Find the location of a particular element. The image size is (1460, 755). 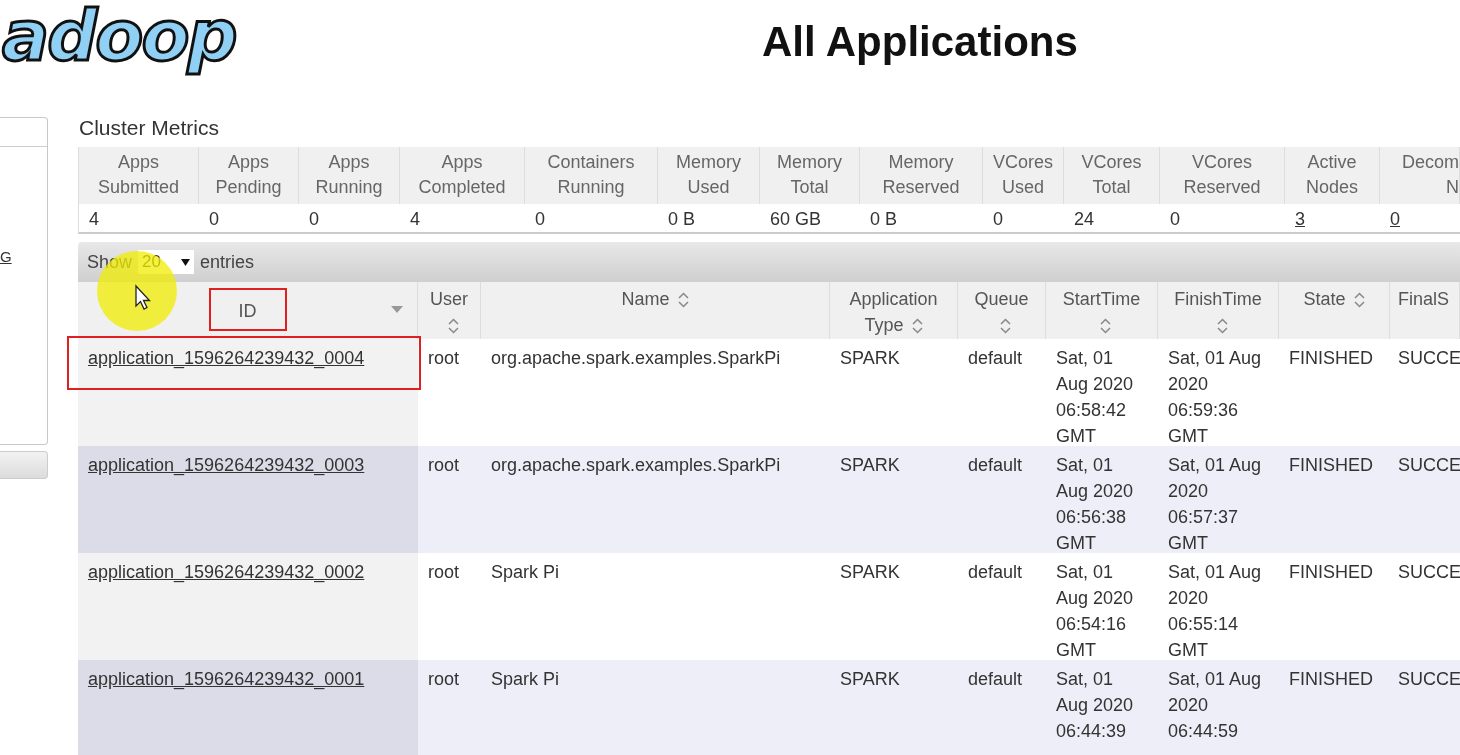

sidebar-bar is located at coordinates (24, 465).